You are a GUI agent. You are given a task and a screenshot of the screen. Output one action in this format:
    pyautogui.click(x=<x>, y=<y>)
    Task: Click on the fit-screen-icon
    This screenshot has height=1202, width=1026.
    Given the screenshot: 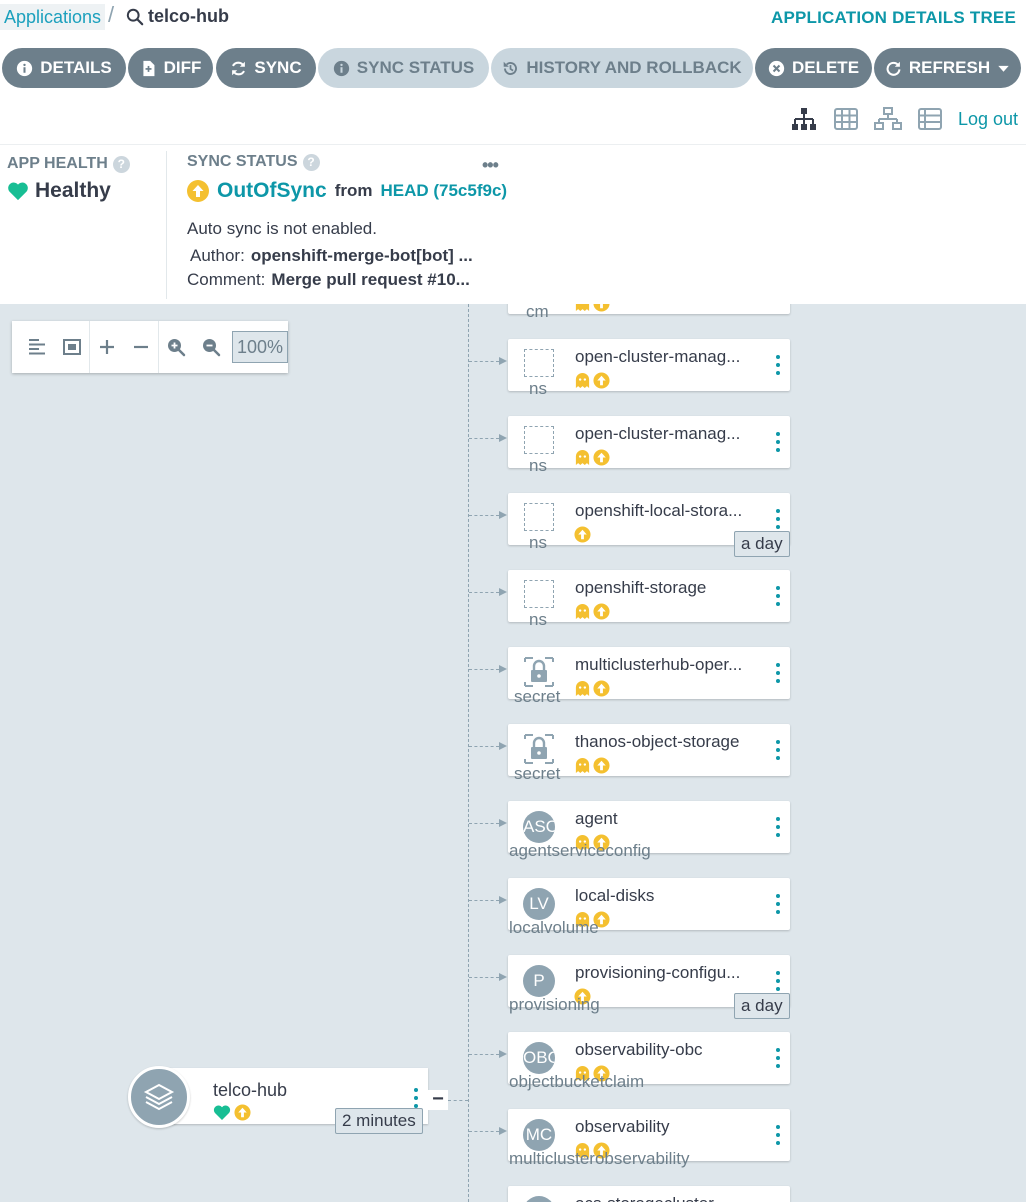 What is the action you would take?
    pyautogui.click(x=71, y=347)
    